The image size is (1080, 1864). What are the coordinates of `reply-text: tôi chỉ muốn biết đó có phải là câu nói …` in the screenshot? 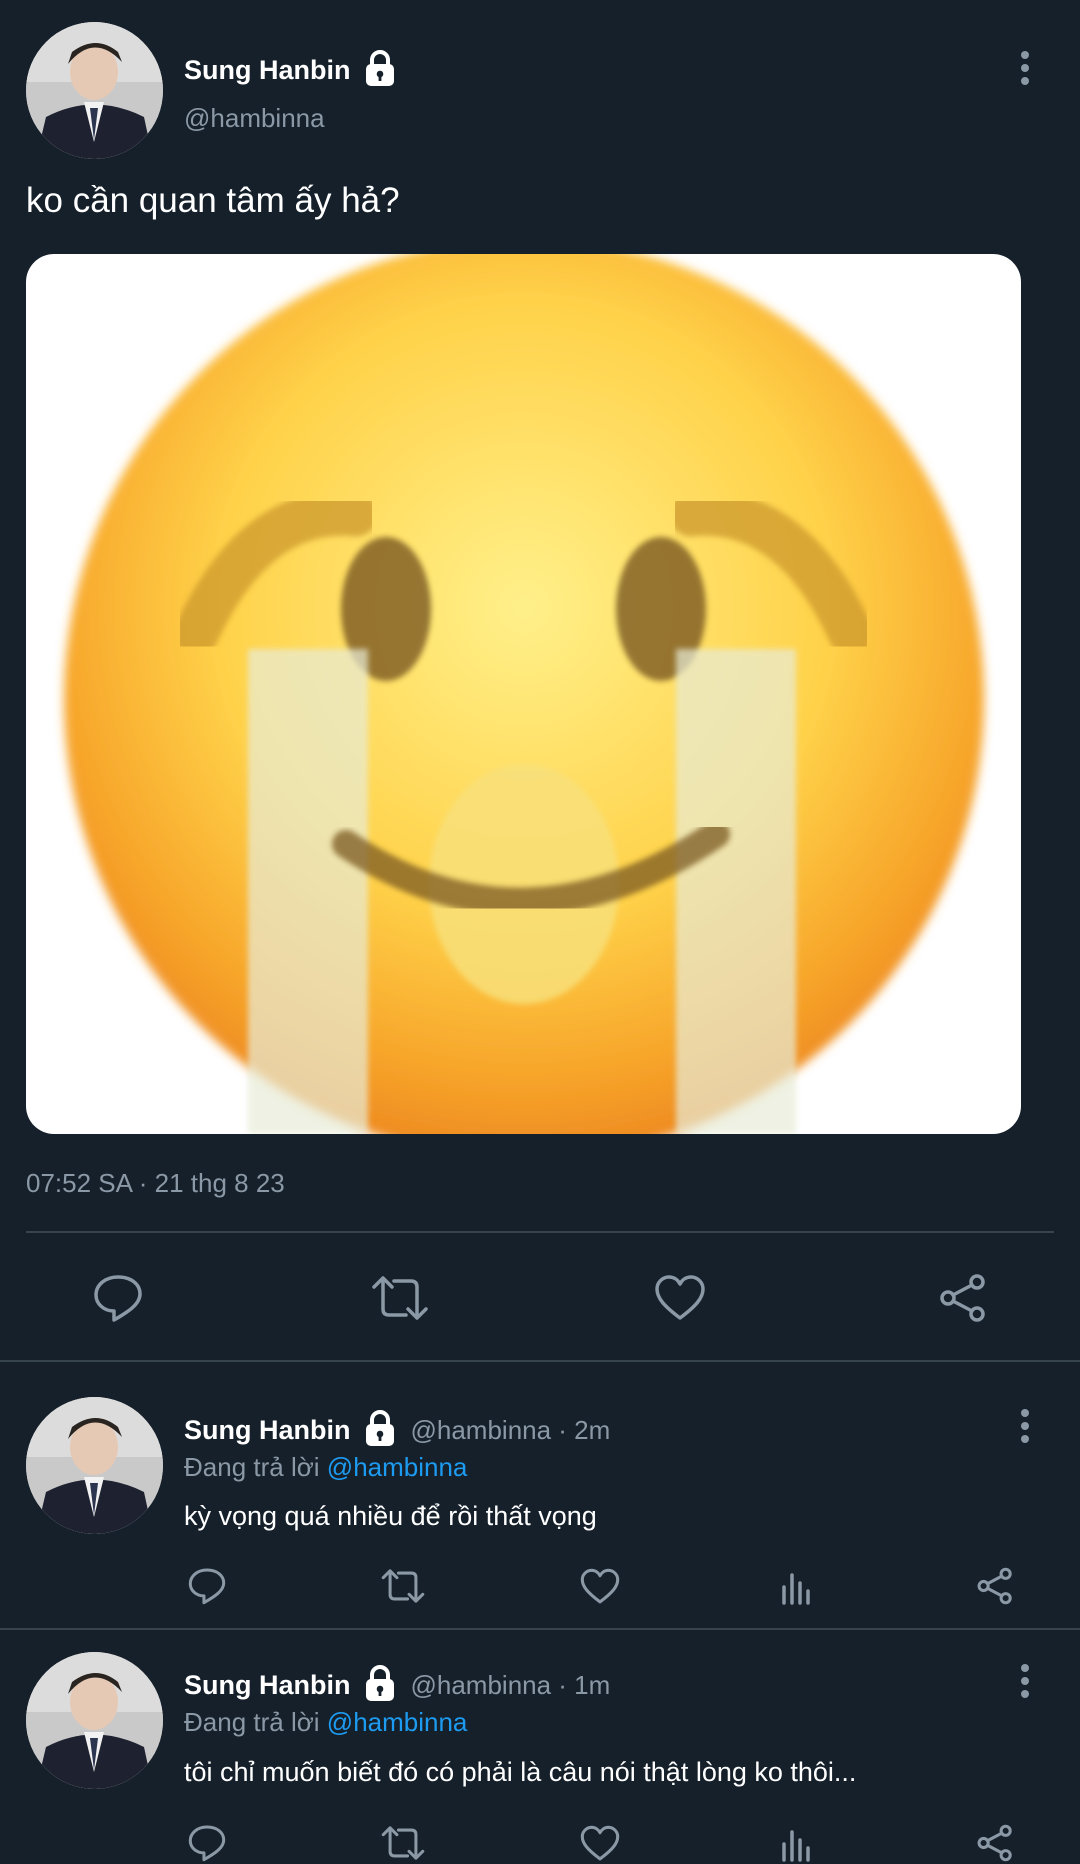 It's located at (520, 1772).